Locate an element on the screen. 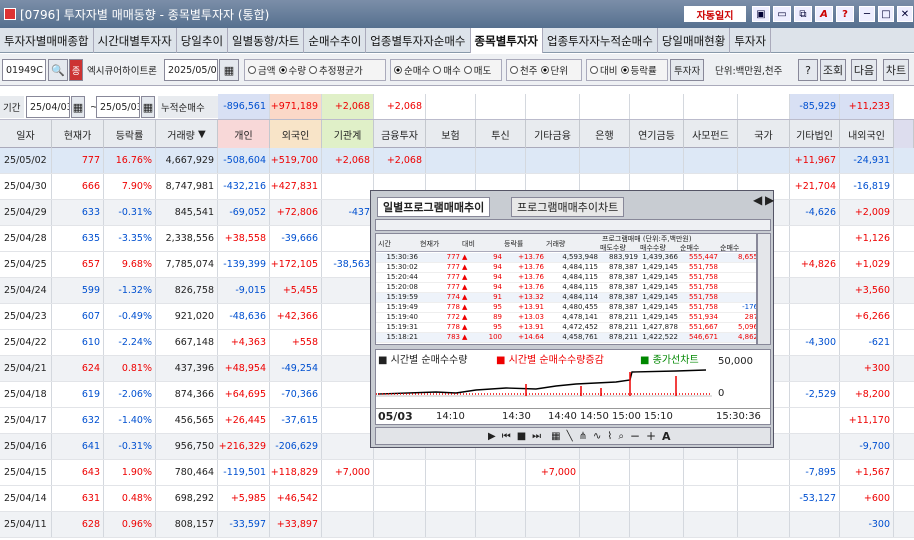 The image size is (914, 540). col-etc-finance: 기타금융 is located at coordinates (553, 134).